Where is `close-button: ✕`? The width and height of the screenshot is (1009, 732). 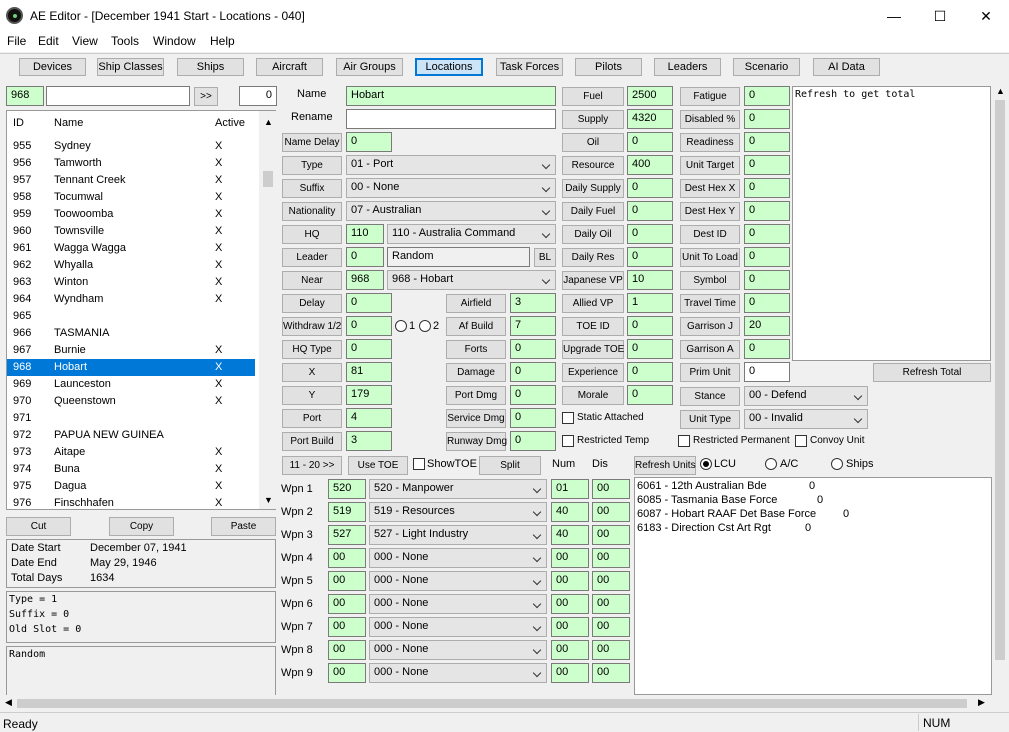
close-button: ✕ is located at coordinates (986, 16).